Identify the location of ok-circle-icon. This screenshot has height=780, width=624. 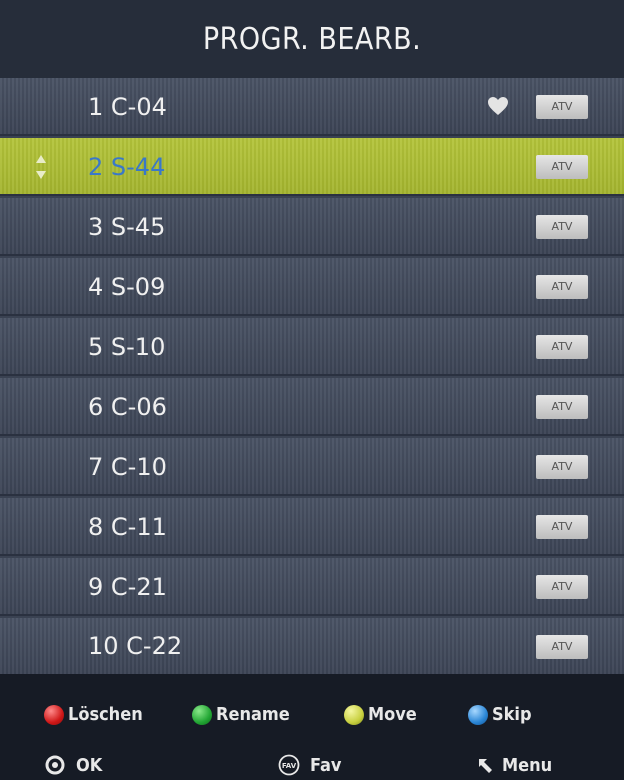
(55, 765).